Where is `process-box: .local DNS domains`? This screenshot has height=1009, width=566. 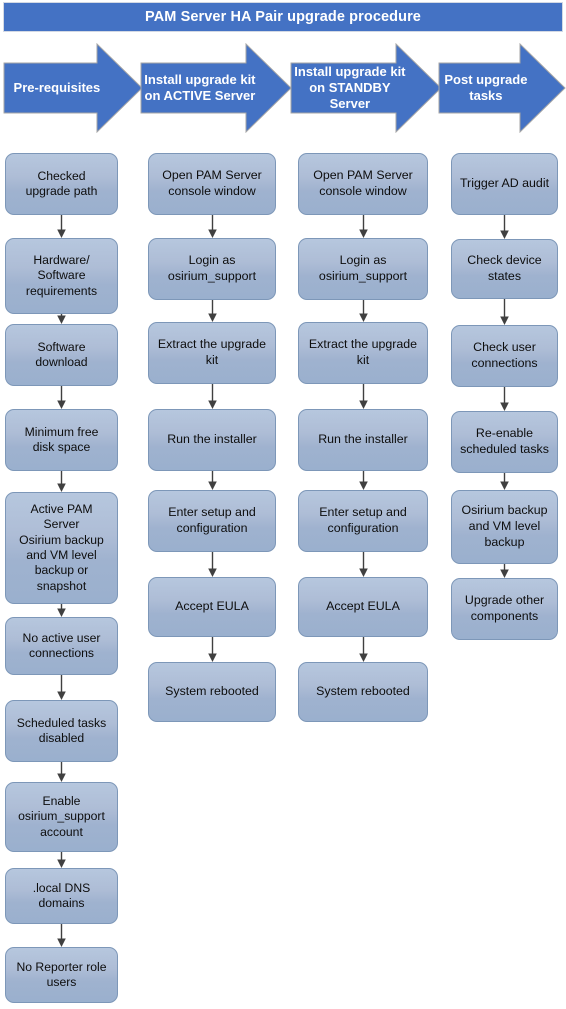
process-box: .local DNS domains is located at coordinates (61, 896).